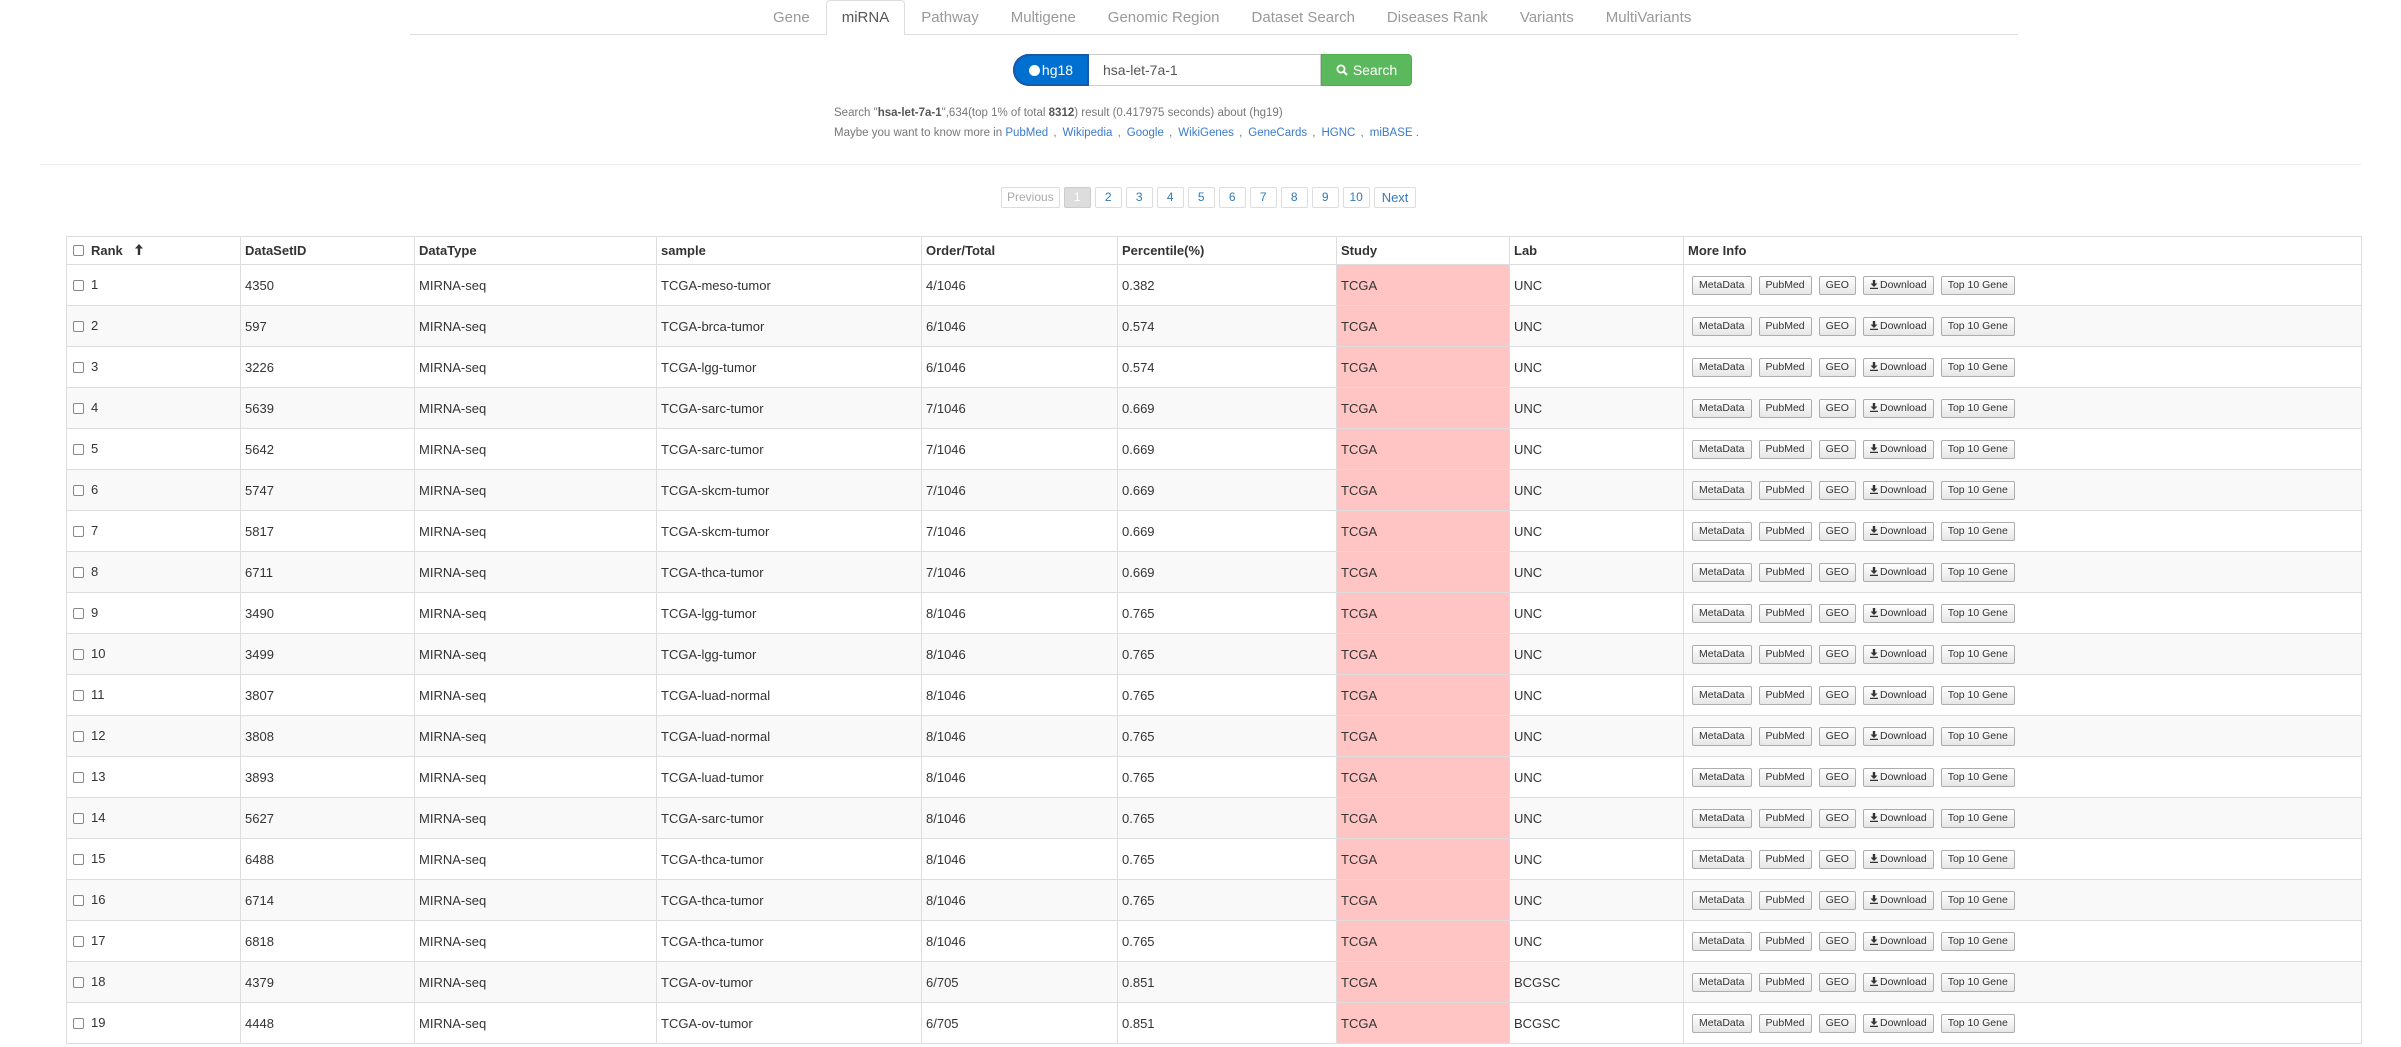 This screenshot has height=1047, width=2401. Describe the element at coordinates (1232, 197) in the screenshot. I see `page-6-button: 6` at that location.